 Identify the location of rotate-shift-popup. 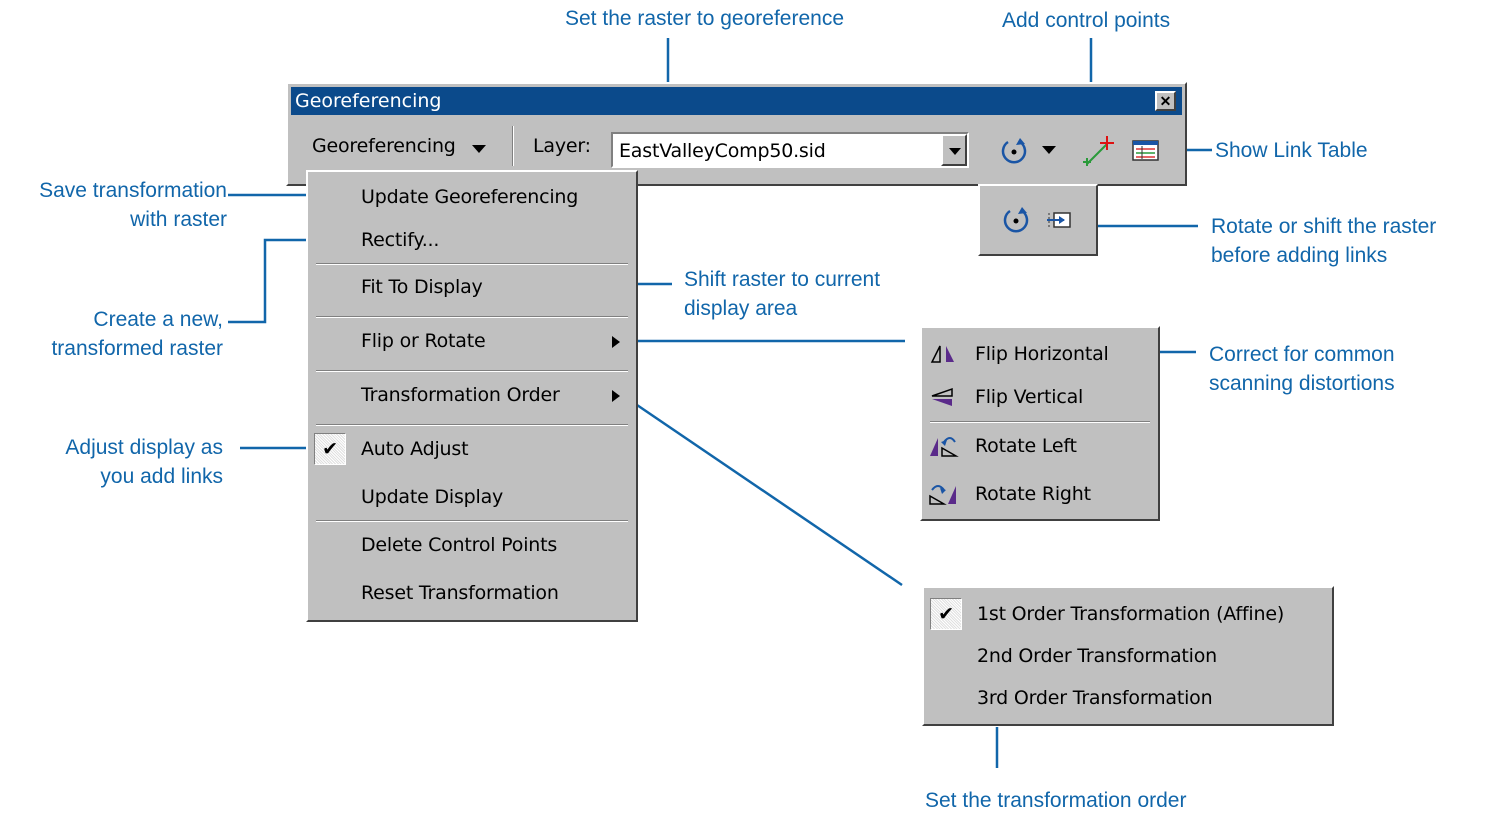
(1038, 220).